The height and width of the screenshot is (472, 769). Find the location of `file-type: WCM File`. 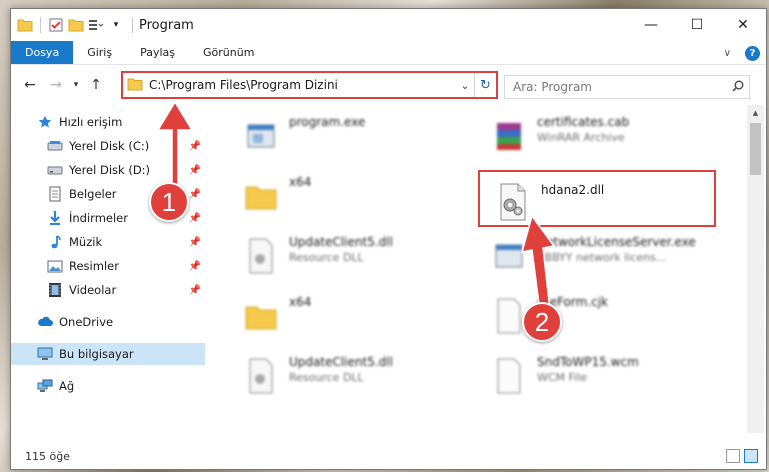

file-type: WCM File is located at coordinates (562, 377).